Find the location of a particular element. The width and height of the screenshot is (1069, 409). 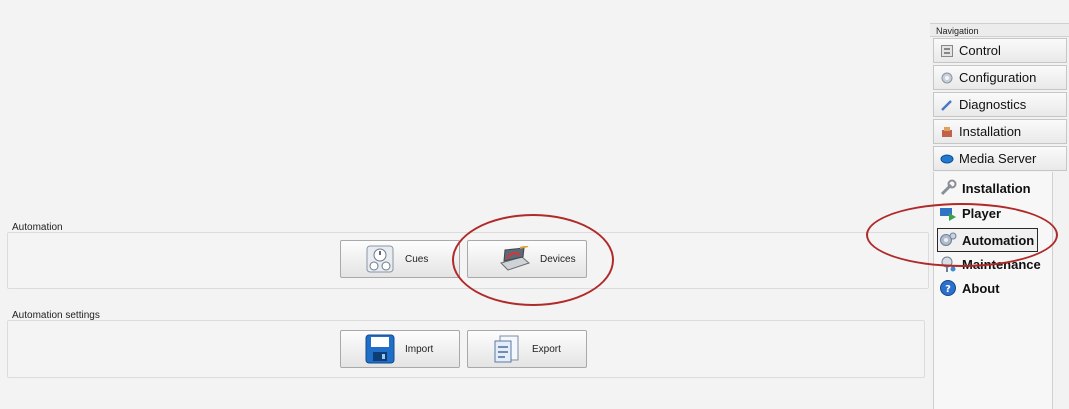

sub-item-installation: Installation is located at coordinates (984, 188).